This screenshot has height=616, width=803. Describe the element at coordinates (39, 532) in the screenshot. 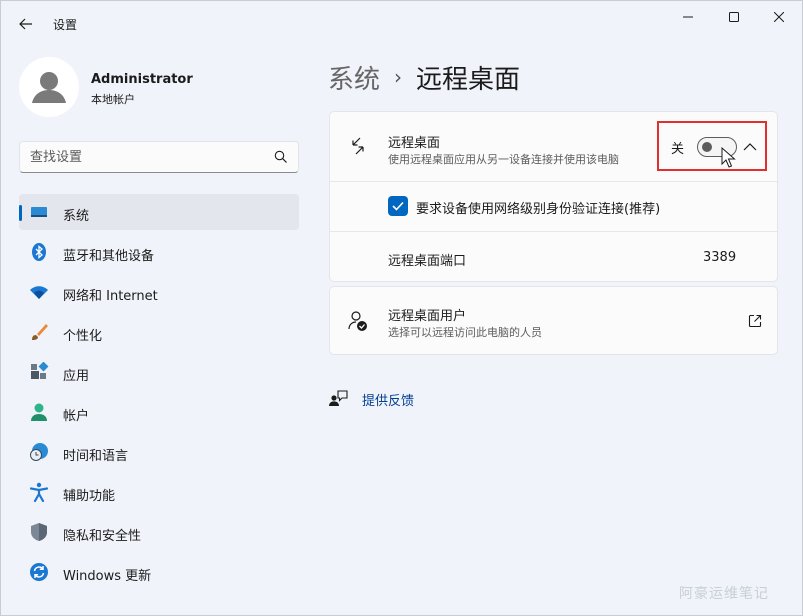

I see `shield-icon` at that location.